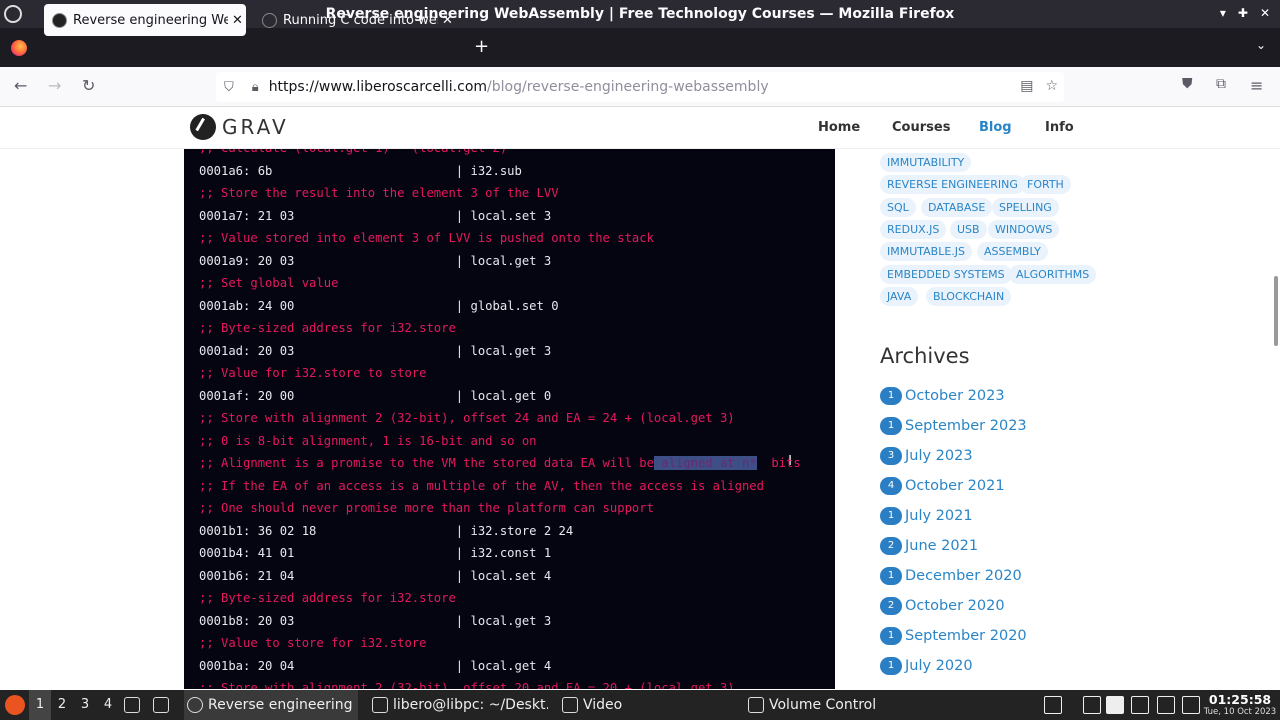 Image resolution: width=1280 pixels, height=720 pixels. I want to click on firefox-view-icon, so click(19, 47).